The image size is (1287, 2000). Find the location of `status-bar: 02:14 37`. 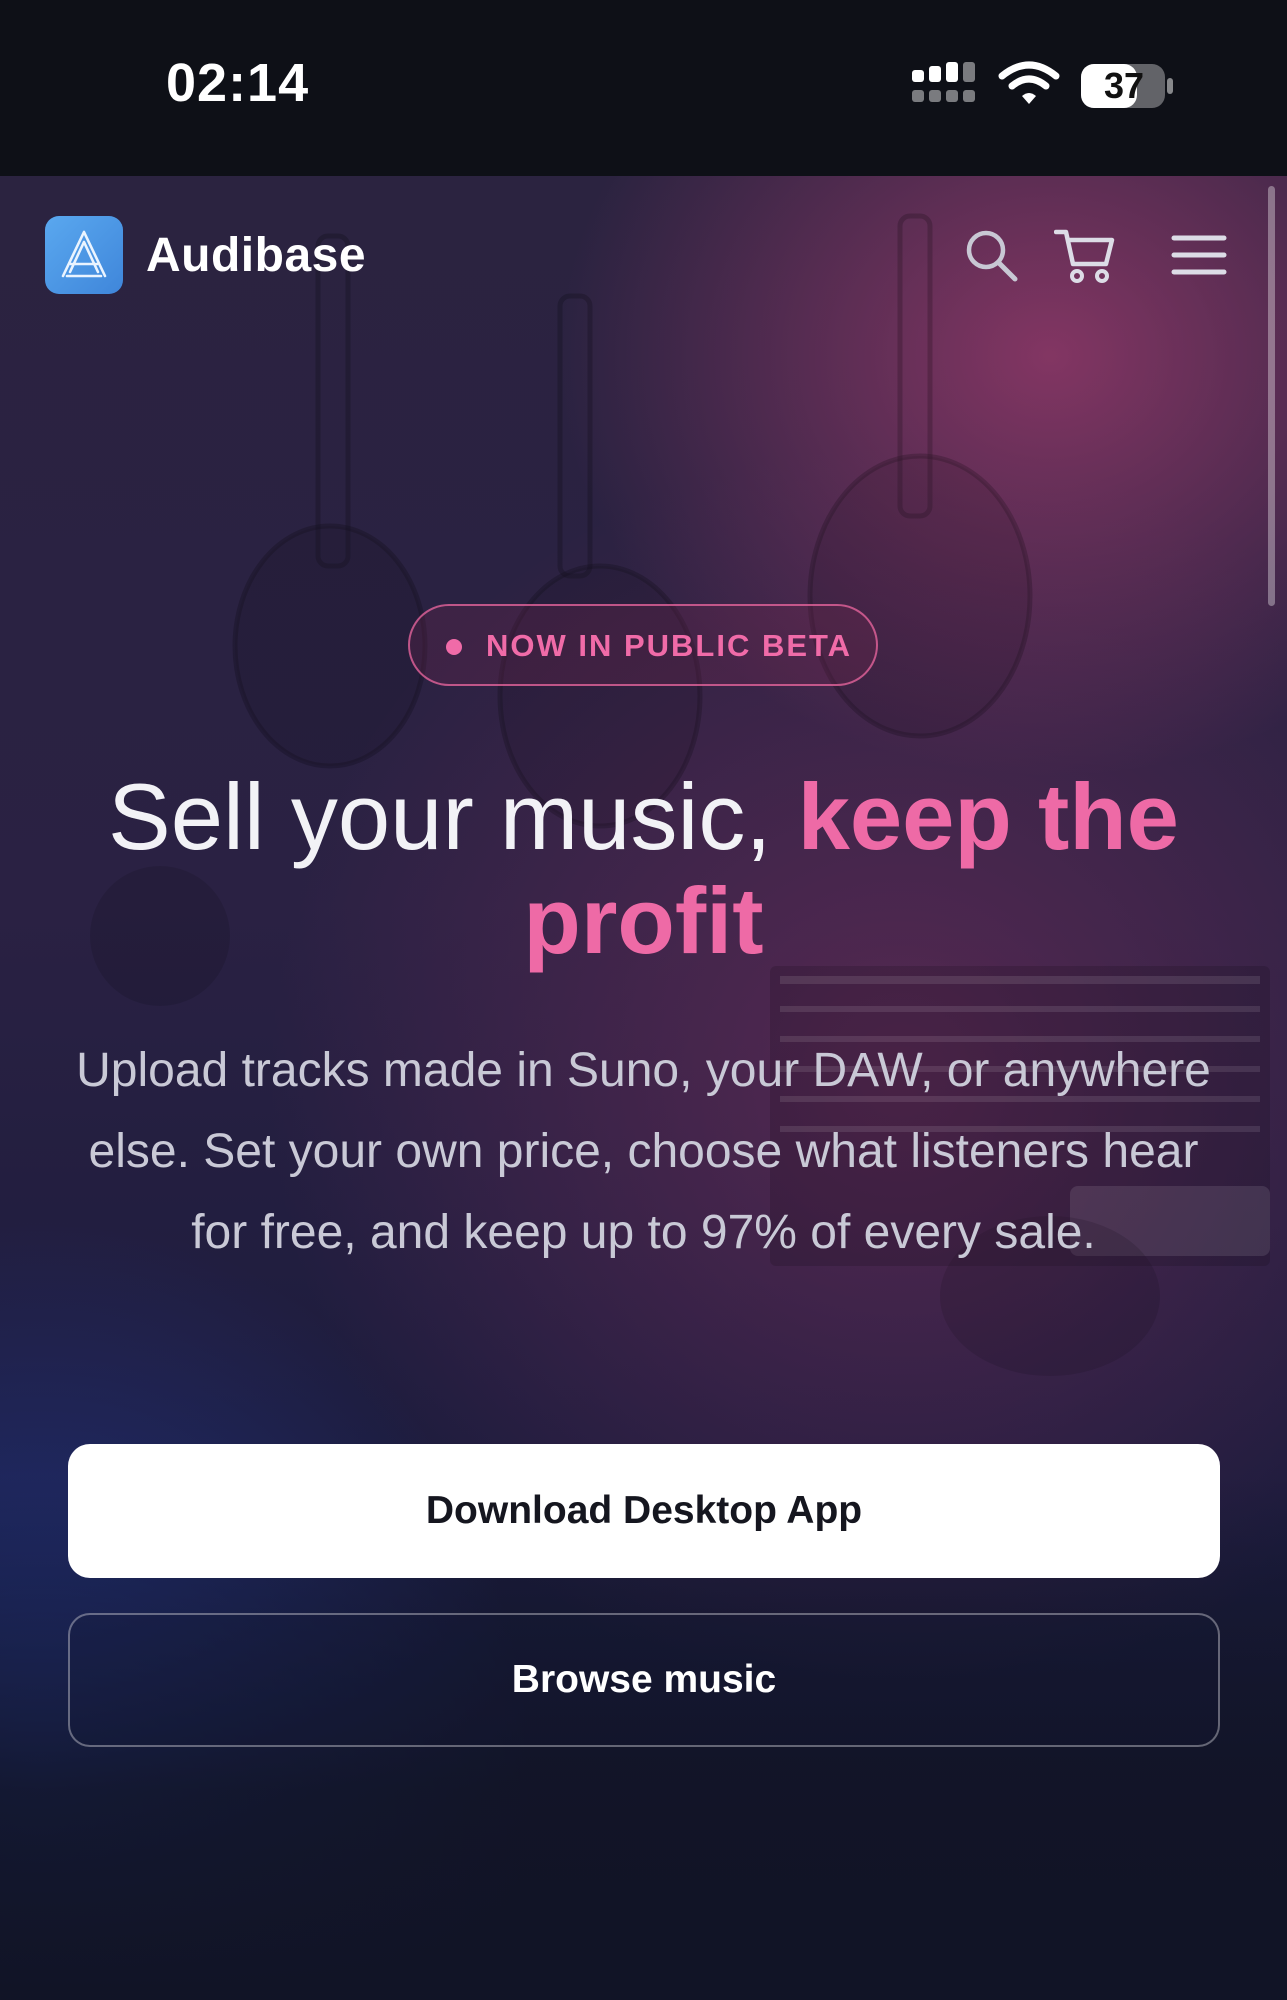

status-bar: 02:14 37 is located at coordinates (643, 88).